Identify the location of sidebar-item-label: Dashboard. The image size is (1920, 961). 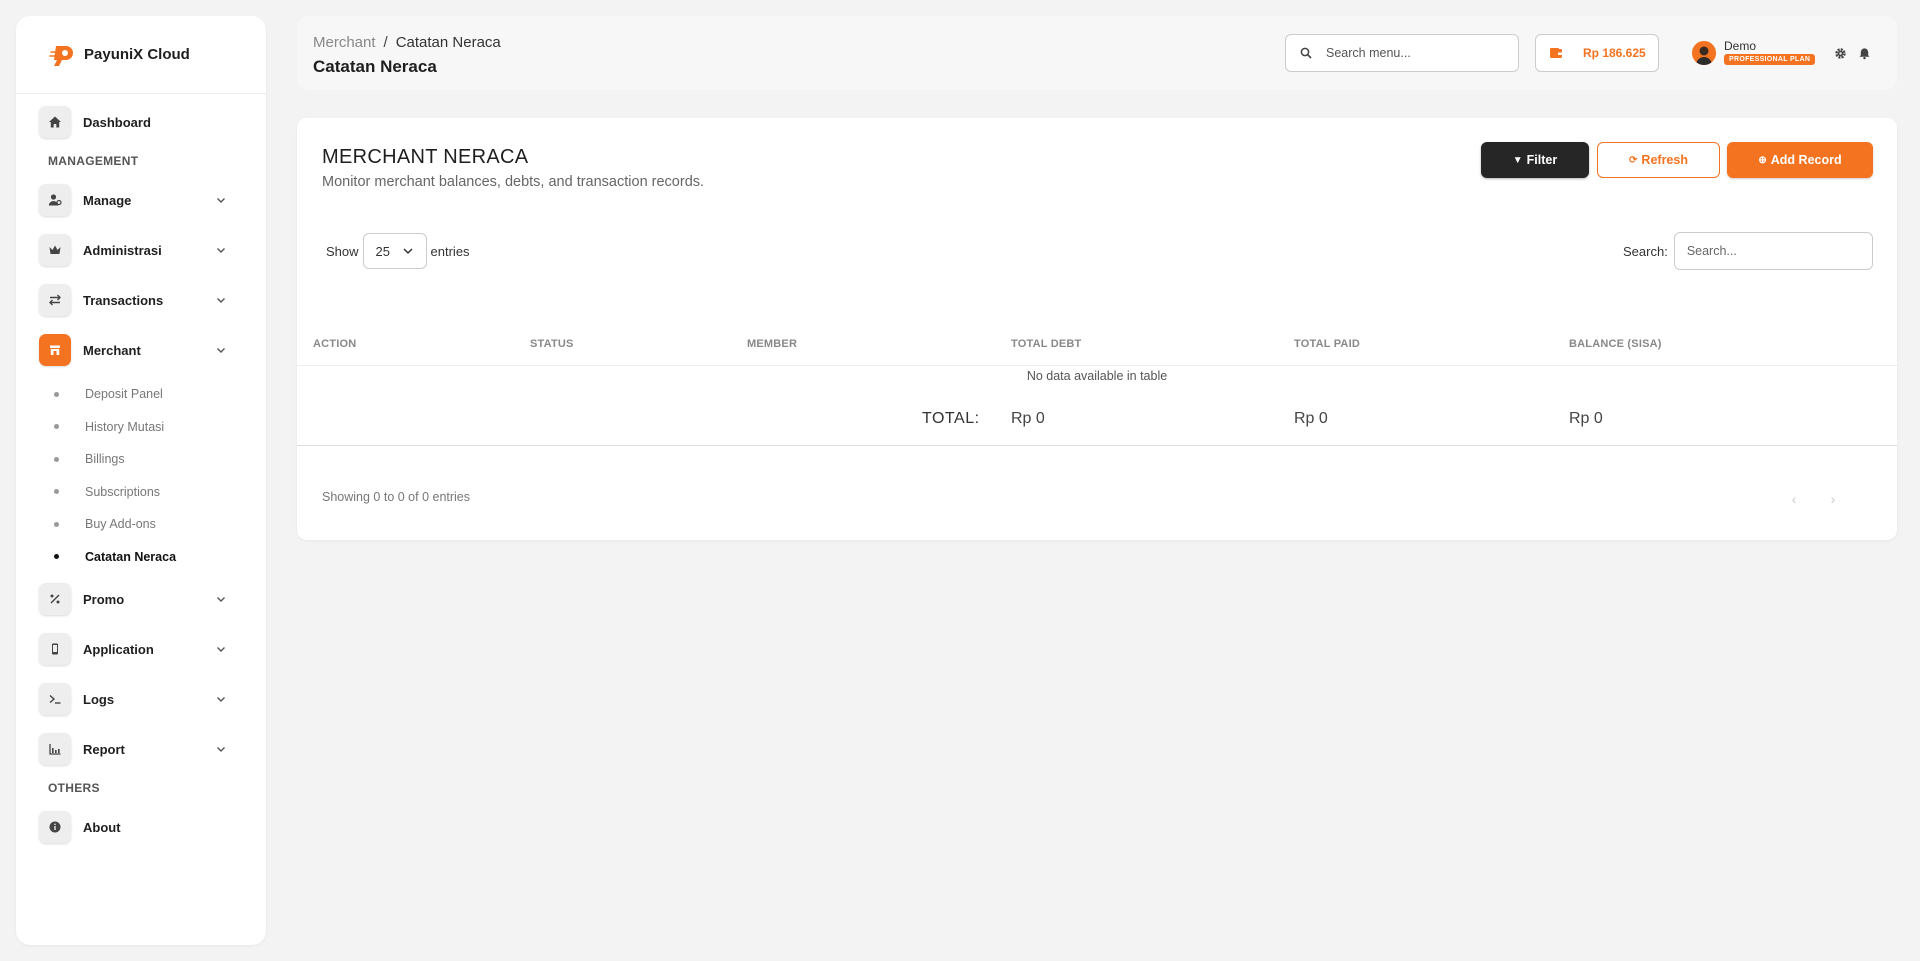
(117, 122).